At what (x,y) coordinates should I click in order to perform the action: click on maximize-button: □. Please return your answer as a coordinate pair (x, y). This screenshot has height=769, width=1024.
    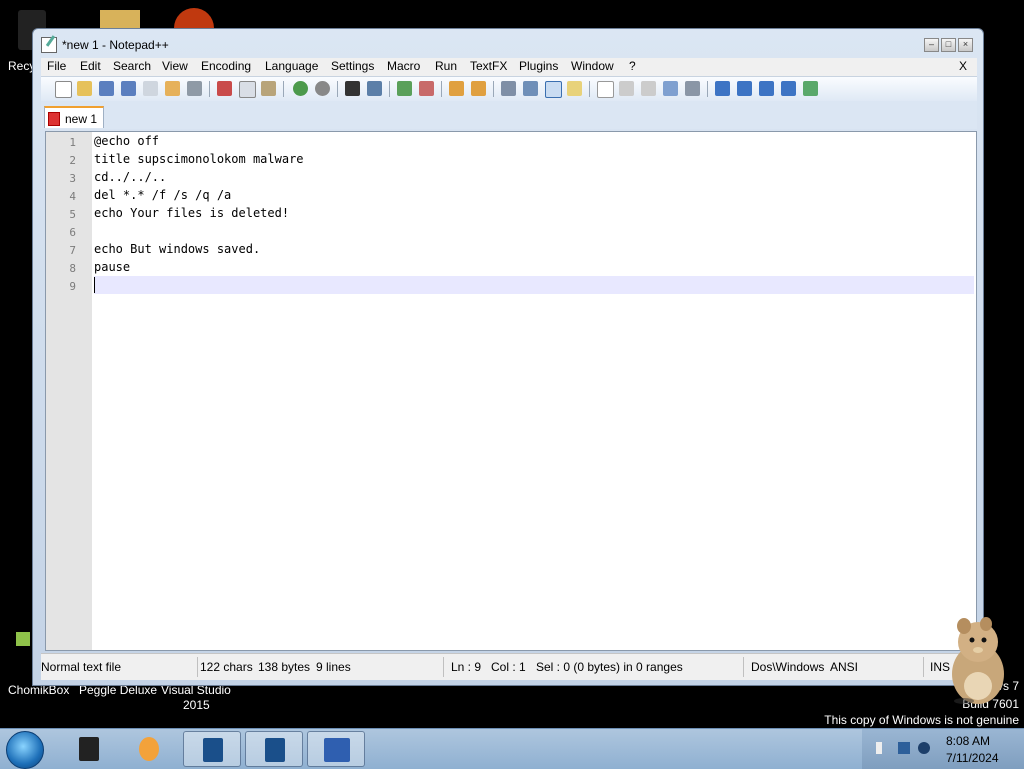
    Looking at the image, I should click on (948, 45).